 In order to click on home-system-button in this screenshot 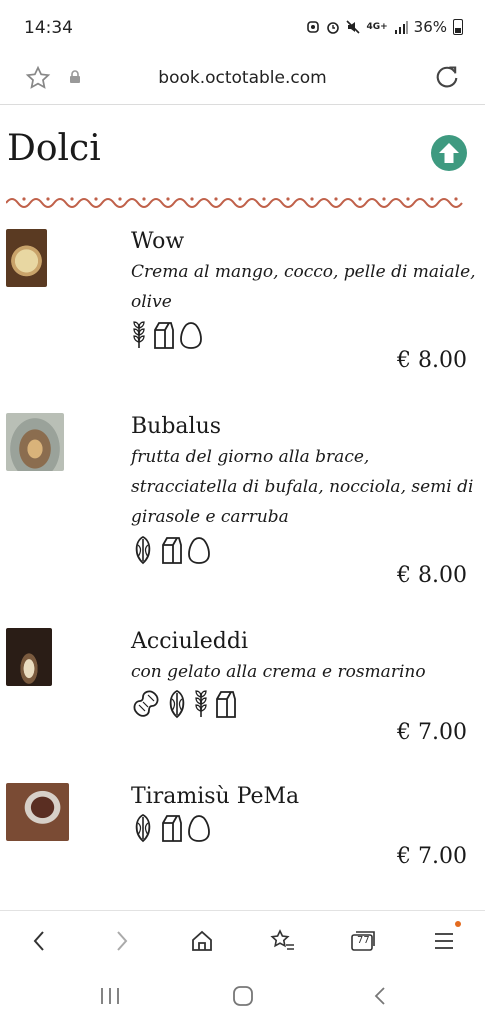, I will do `click(243, 996)`.